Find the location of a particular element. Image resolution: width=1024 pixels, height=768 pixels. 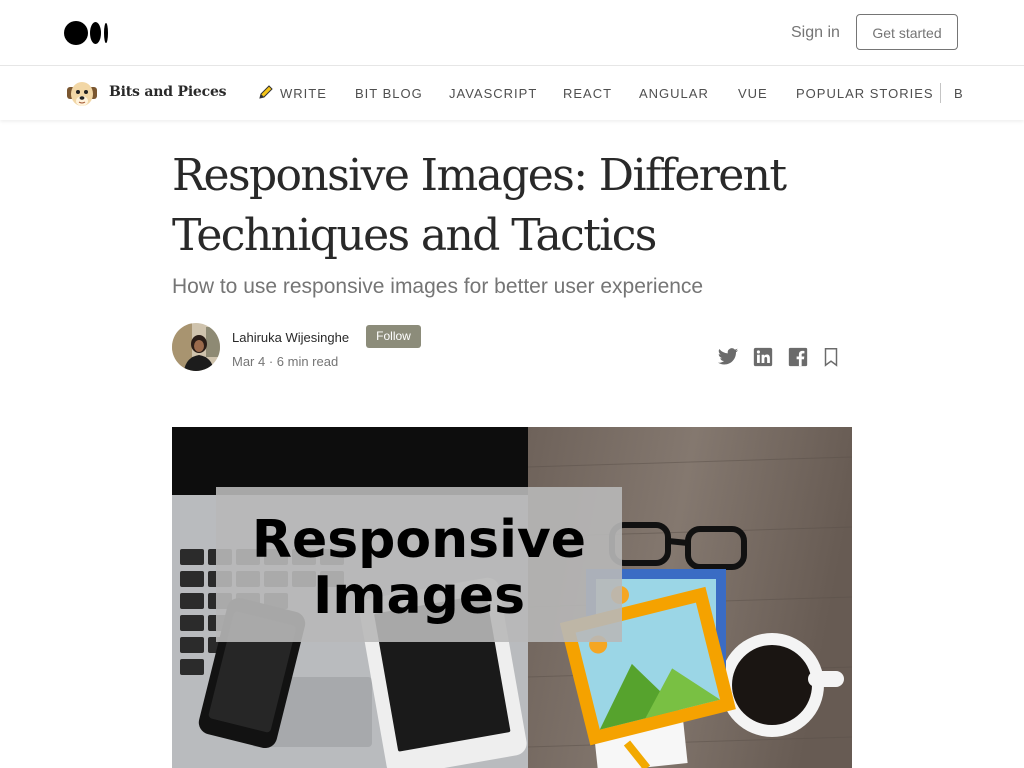

linkedin-icon is located at coordinates (763, 357).